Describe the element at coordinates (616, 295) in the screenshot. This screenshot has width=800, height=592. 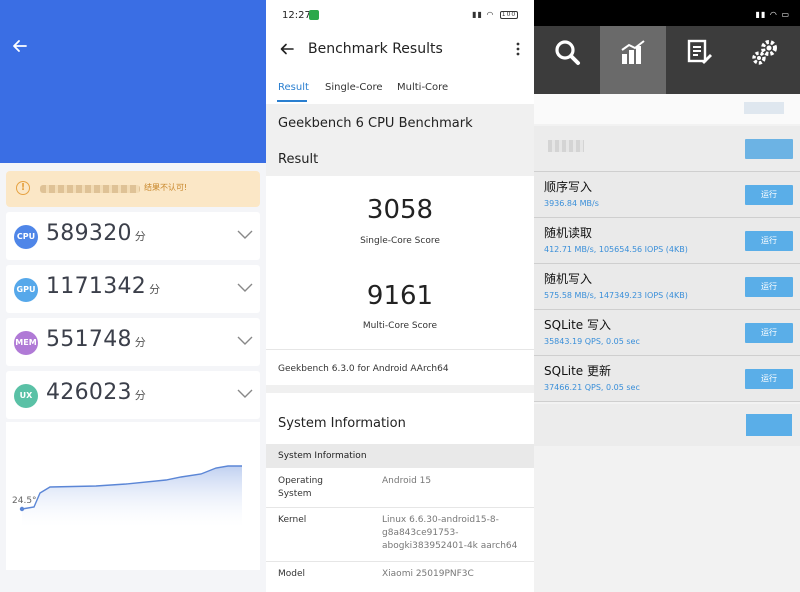
I see `bench-result: 575.58 MB/s, 147349.23 IOPS (4KB)` at that location.